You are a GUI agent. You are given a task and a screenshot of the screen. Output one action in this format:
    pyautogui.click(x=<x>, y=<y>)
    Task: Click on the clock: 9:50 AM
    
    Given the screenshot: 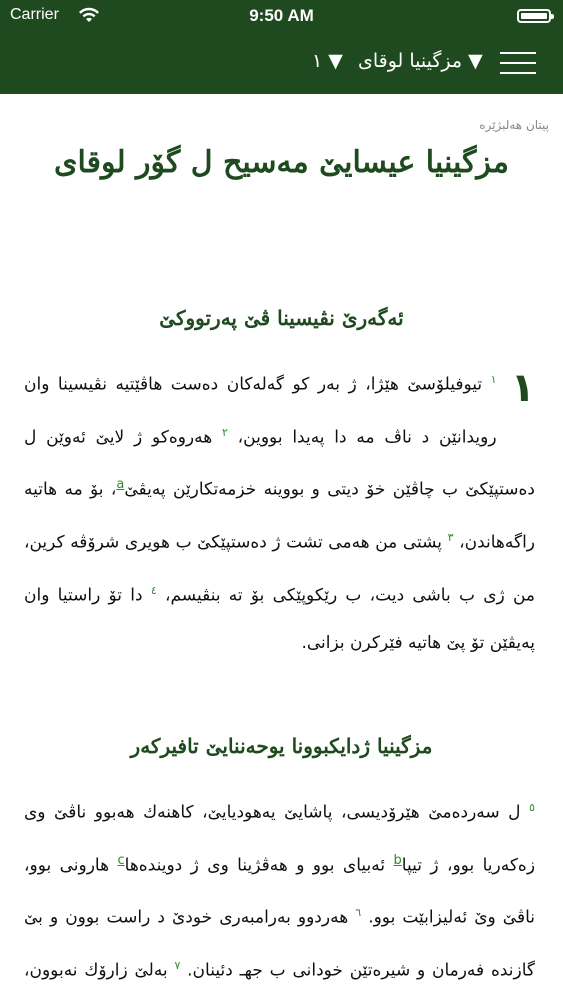 What is the action you would take?
    pyautogui.click(x=281, y=15)
    